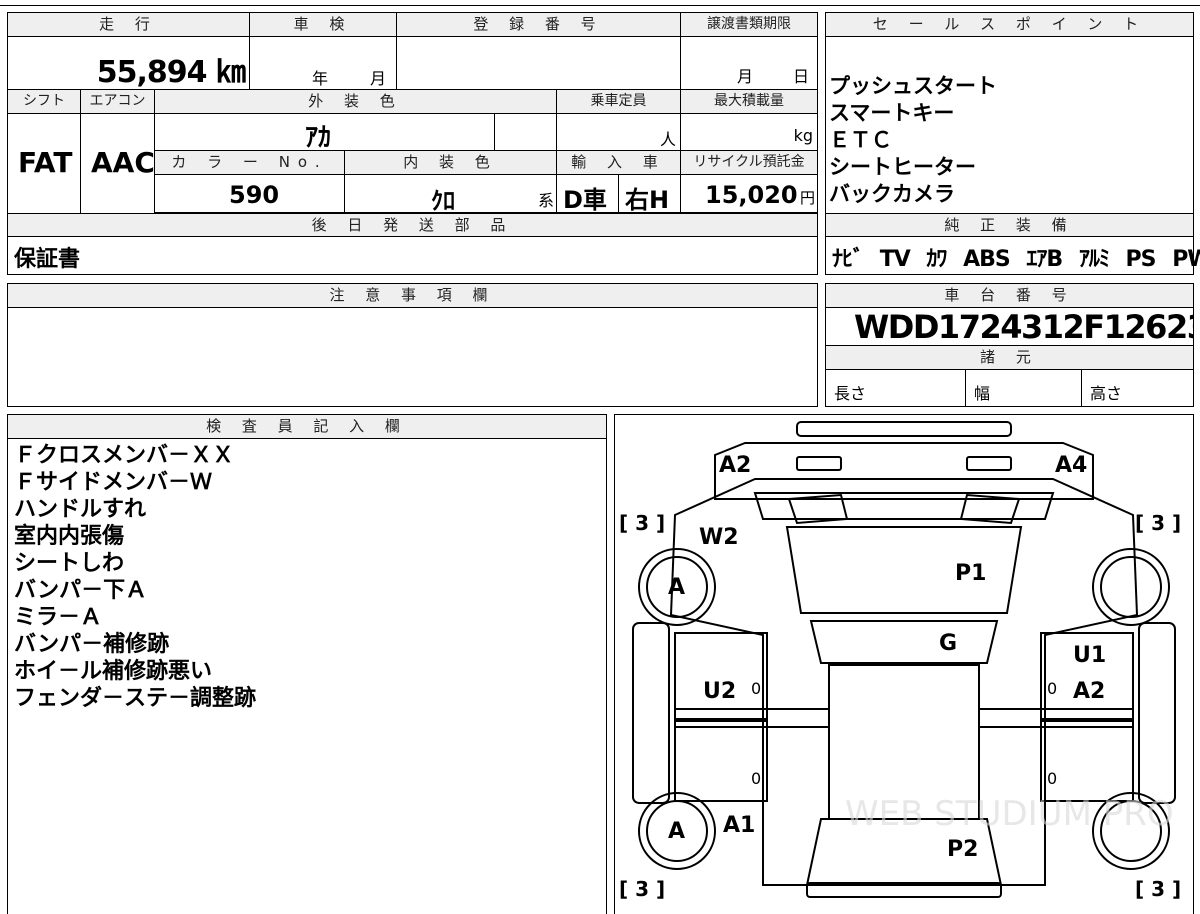  I want to click on inspector-line: シートしわ, so click(69, 563).